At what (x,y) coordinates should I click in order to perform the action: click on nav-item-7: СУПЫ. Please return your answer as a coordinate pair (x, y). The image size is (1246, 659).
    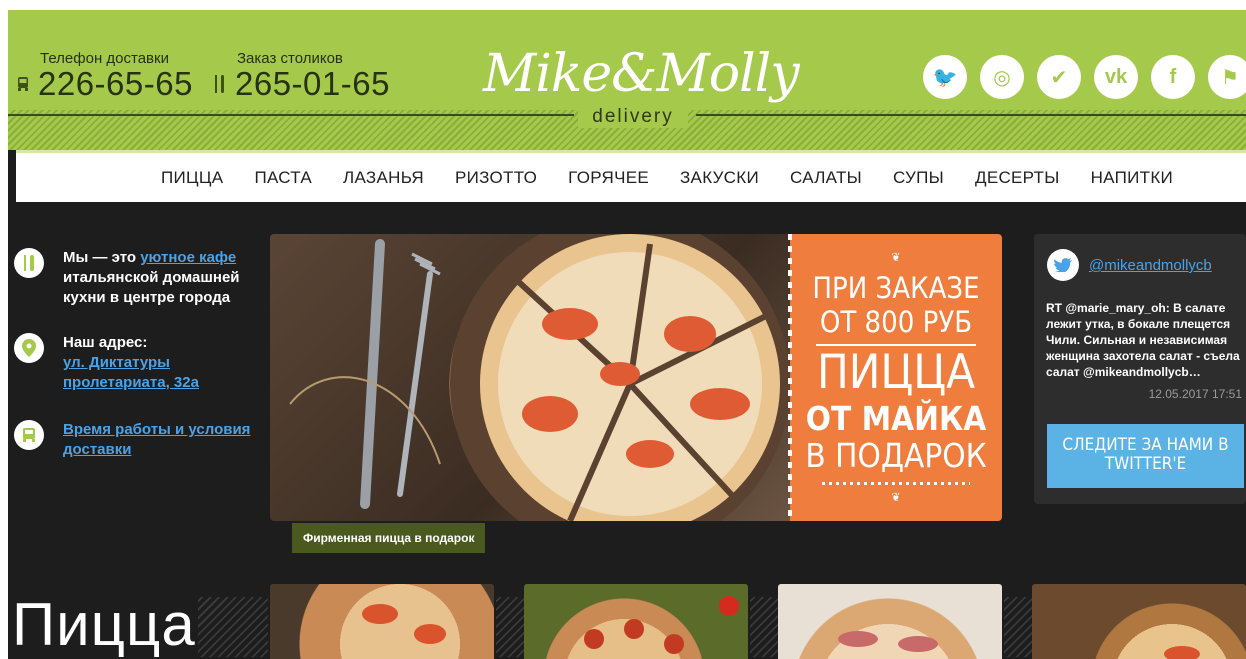
    Looking at the image, I should click on (918, 178).